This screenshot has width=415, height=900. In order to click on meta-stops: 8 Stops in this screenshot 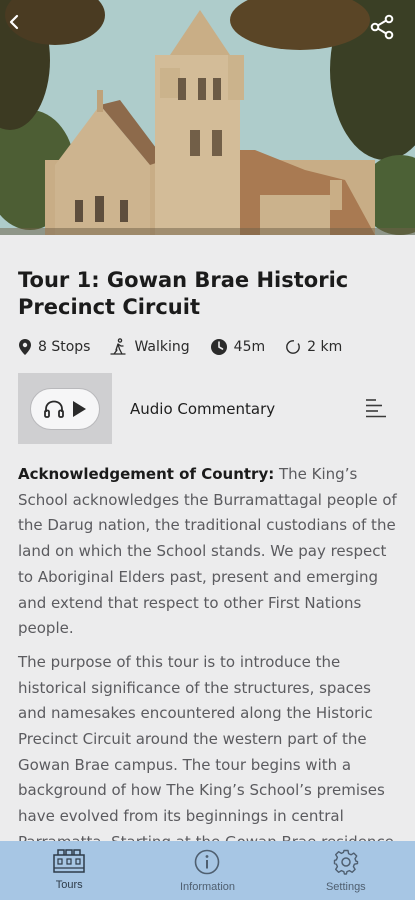, I will do `click(54, 347)`.